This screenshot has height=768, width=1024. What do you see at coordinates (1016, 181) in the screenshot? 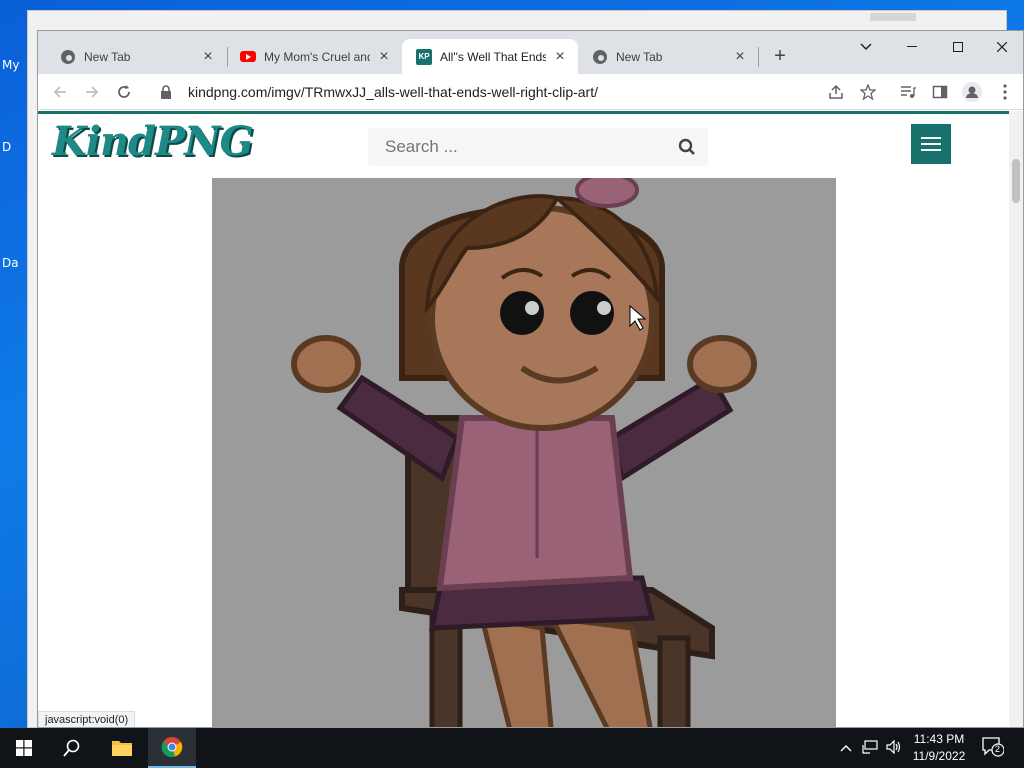
I see `scrollbar-thumb` at bounding box center [1016, 181].